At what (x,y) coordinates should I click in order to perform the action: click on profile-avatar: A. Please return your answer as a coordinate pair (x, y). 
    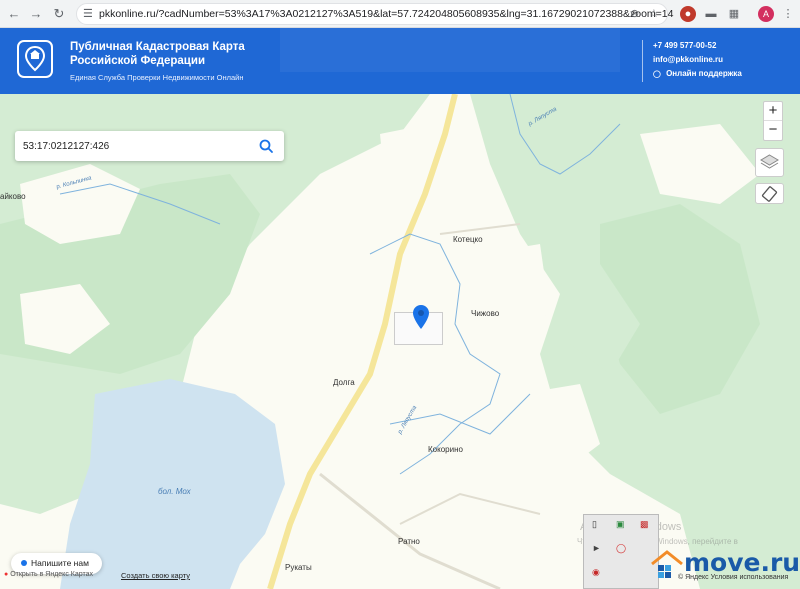
    Looking at the image, I should click on (766, 14).